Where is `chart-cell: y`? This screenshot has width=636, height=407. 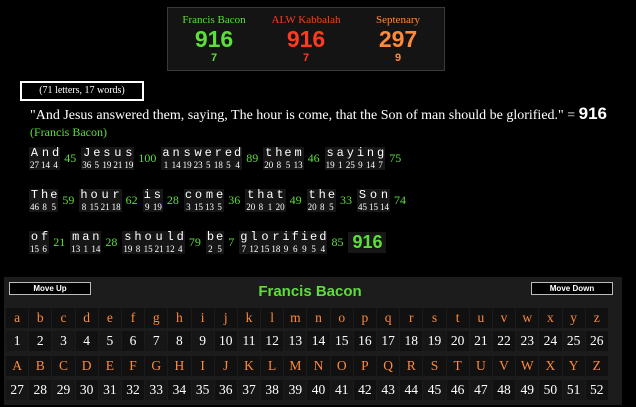
chart-cell: y is located at coordinates (573, 318).